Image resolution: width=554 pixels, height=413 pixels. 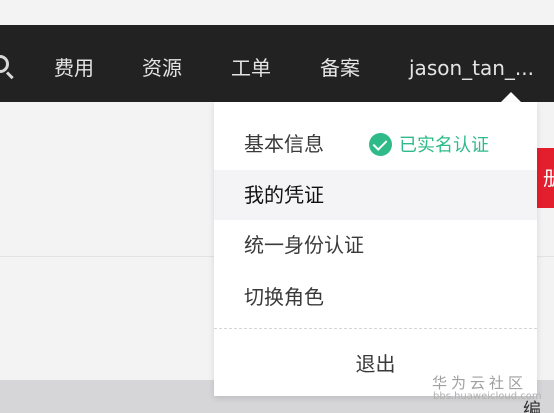 What do you see at coordinates (284, 144) in the screenshot?
I see `basic-info-label: 基本信息` at bounding box center [284, 144].